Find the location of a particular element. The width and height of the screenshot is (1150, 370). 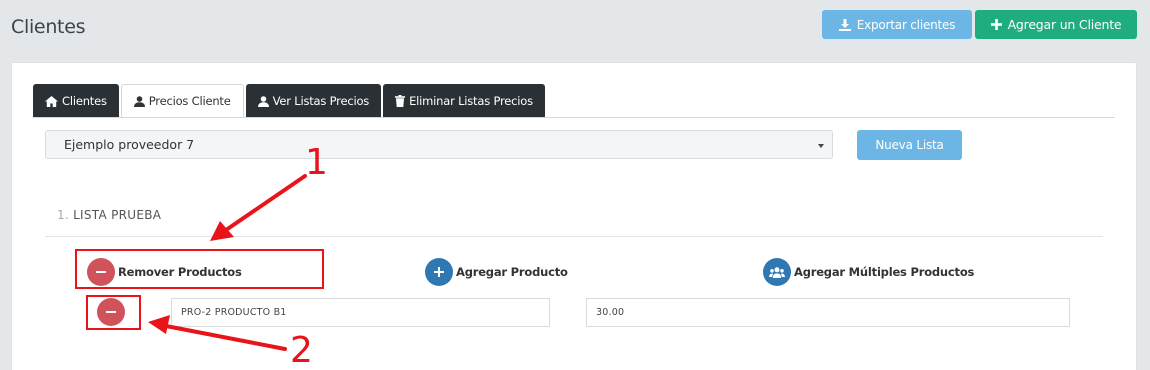

annotation-number-2: 2 is located at coordinates (301, 350).